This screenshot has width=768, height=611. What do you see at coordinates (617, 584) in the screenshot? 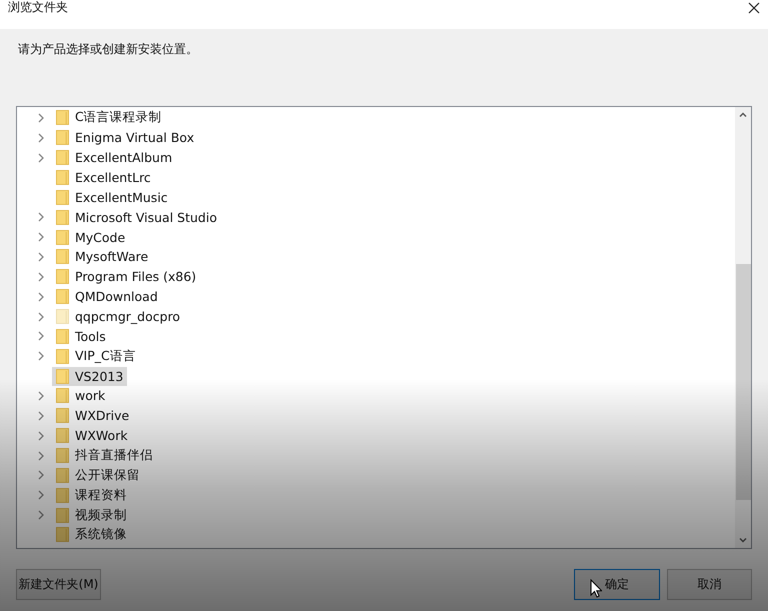
I see `dialog-button: 确定` at bounding box center [617, 584].